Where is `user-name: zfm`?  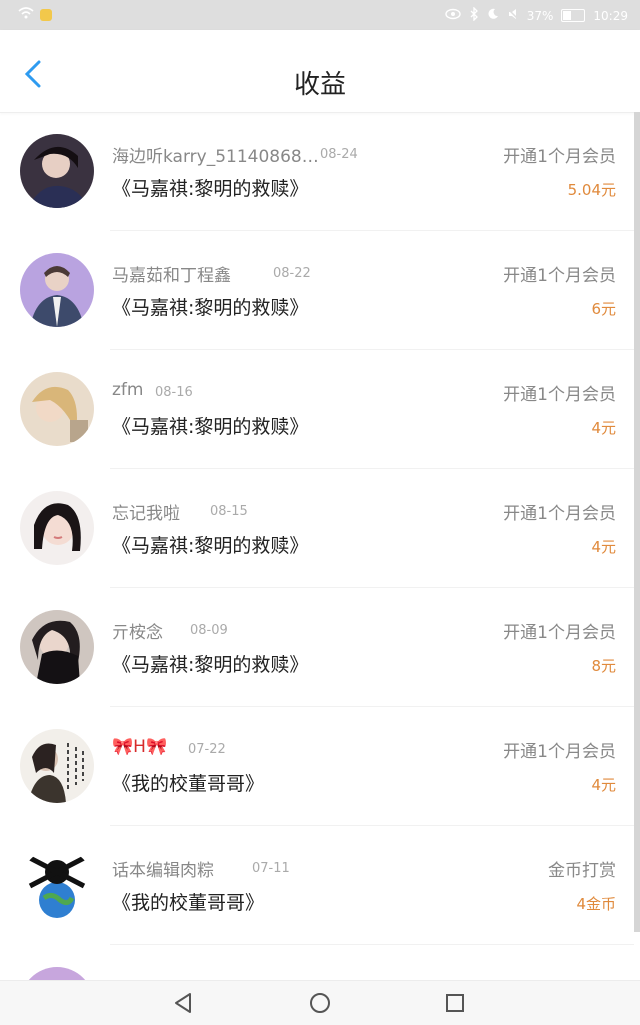 user-name: zfm is located at coordinates (128, 390).